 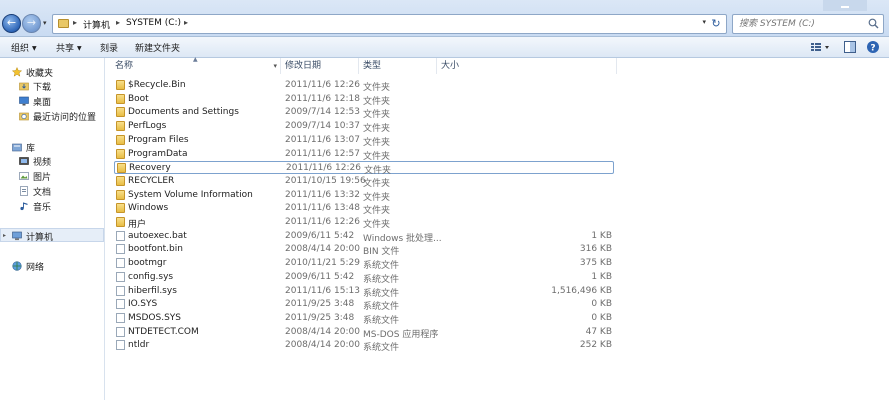 I want to click on file-modified: 2011/10/15 19:56, so click(x=325, y=180).